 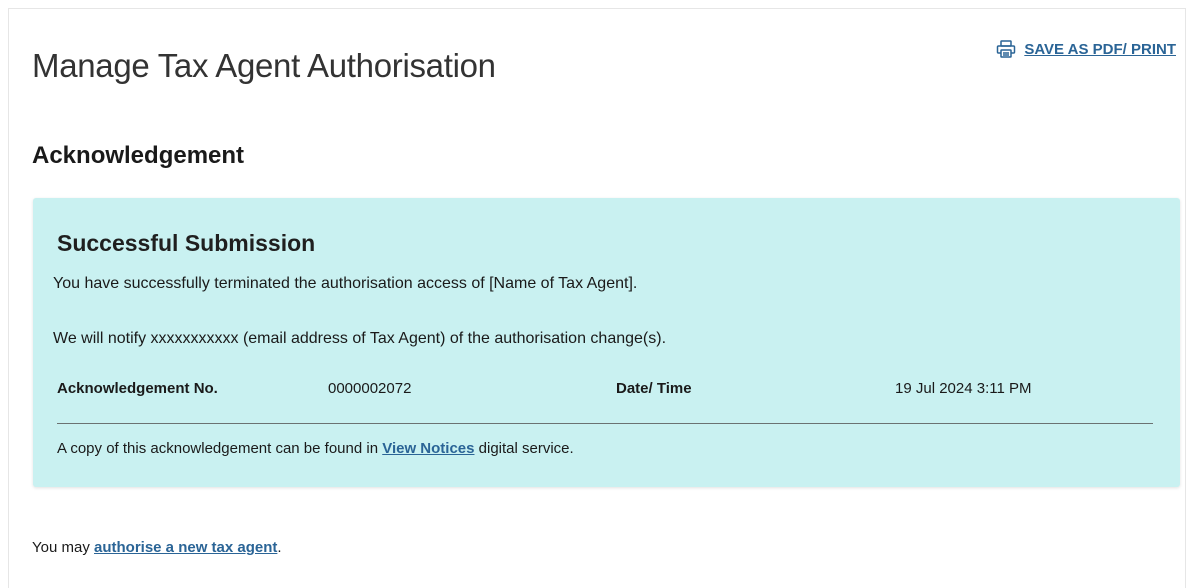 What do you see at coordinates (428, 448) in the screenshot?
I see `view-notices-link: View Notices` at bounding box center [428, 448].